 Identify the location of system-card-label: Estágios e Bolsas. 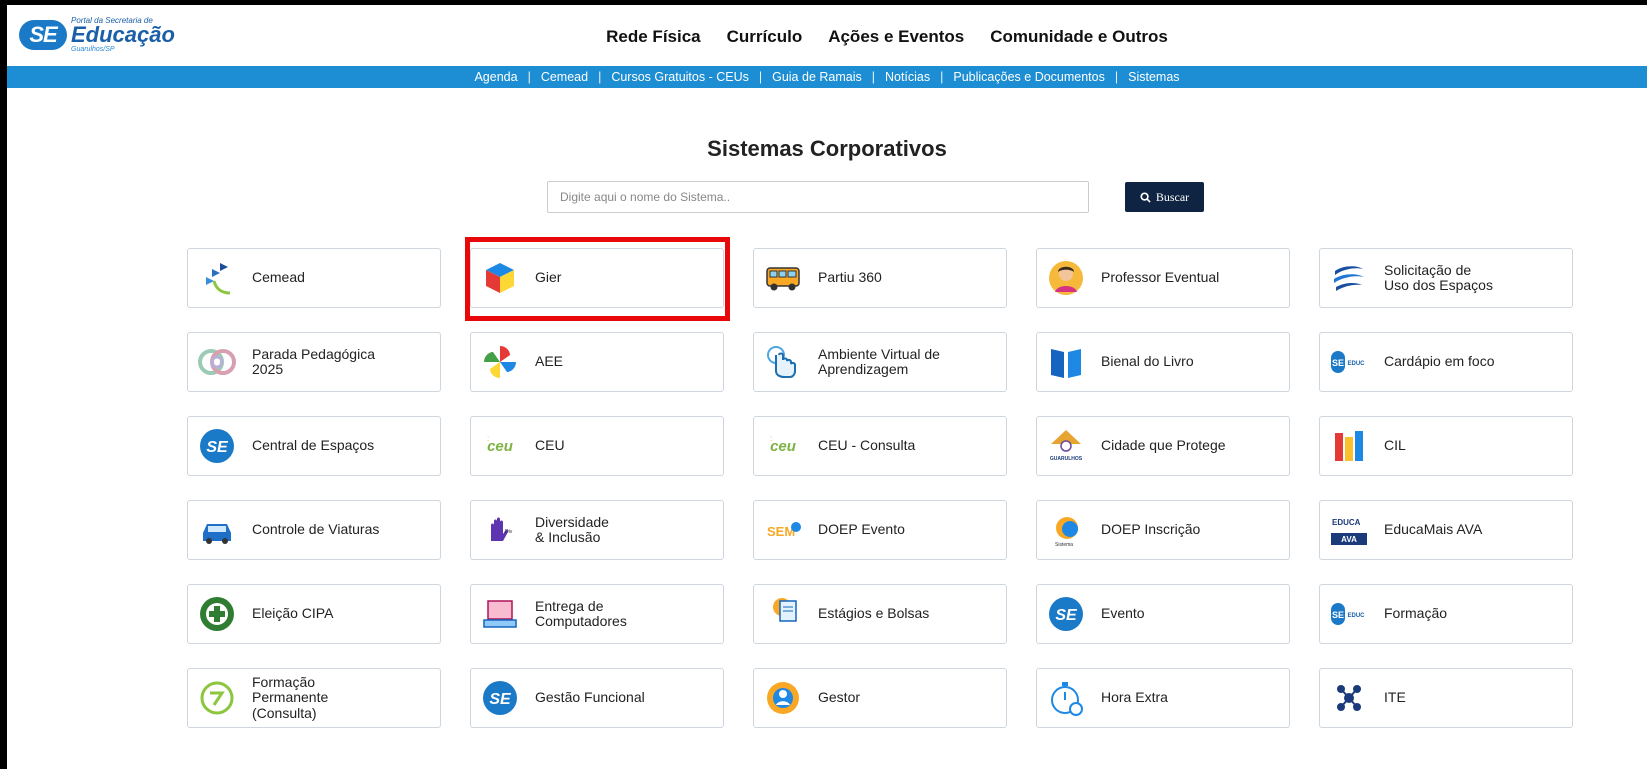
(874, 613).